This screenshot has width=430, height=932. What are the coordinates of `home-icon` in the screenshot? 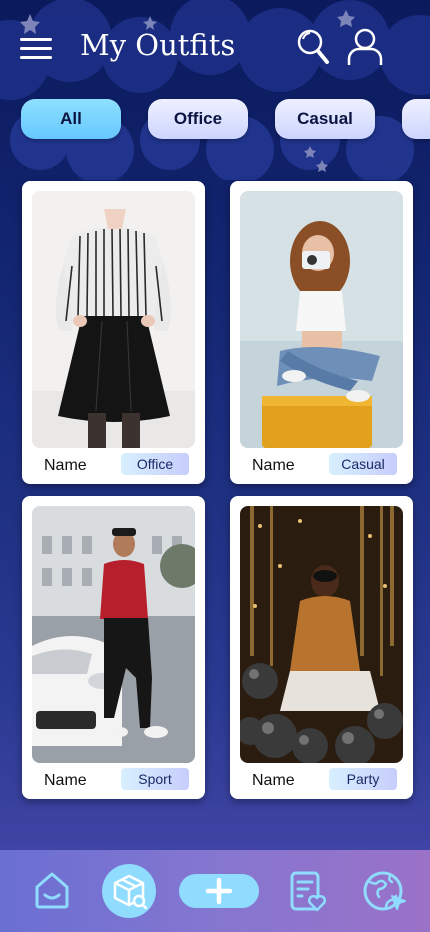 It's located at (52, 890).